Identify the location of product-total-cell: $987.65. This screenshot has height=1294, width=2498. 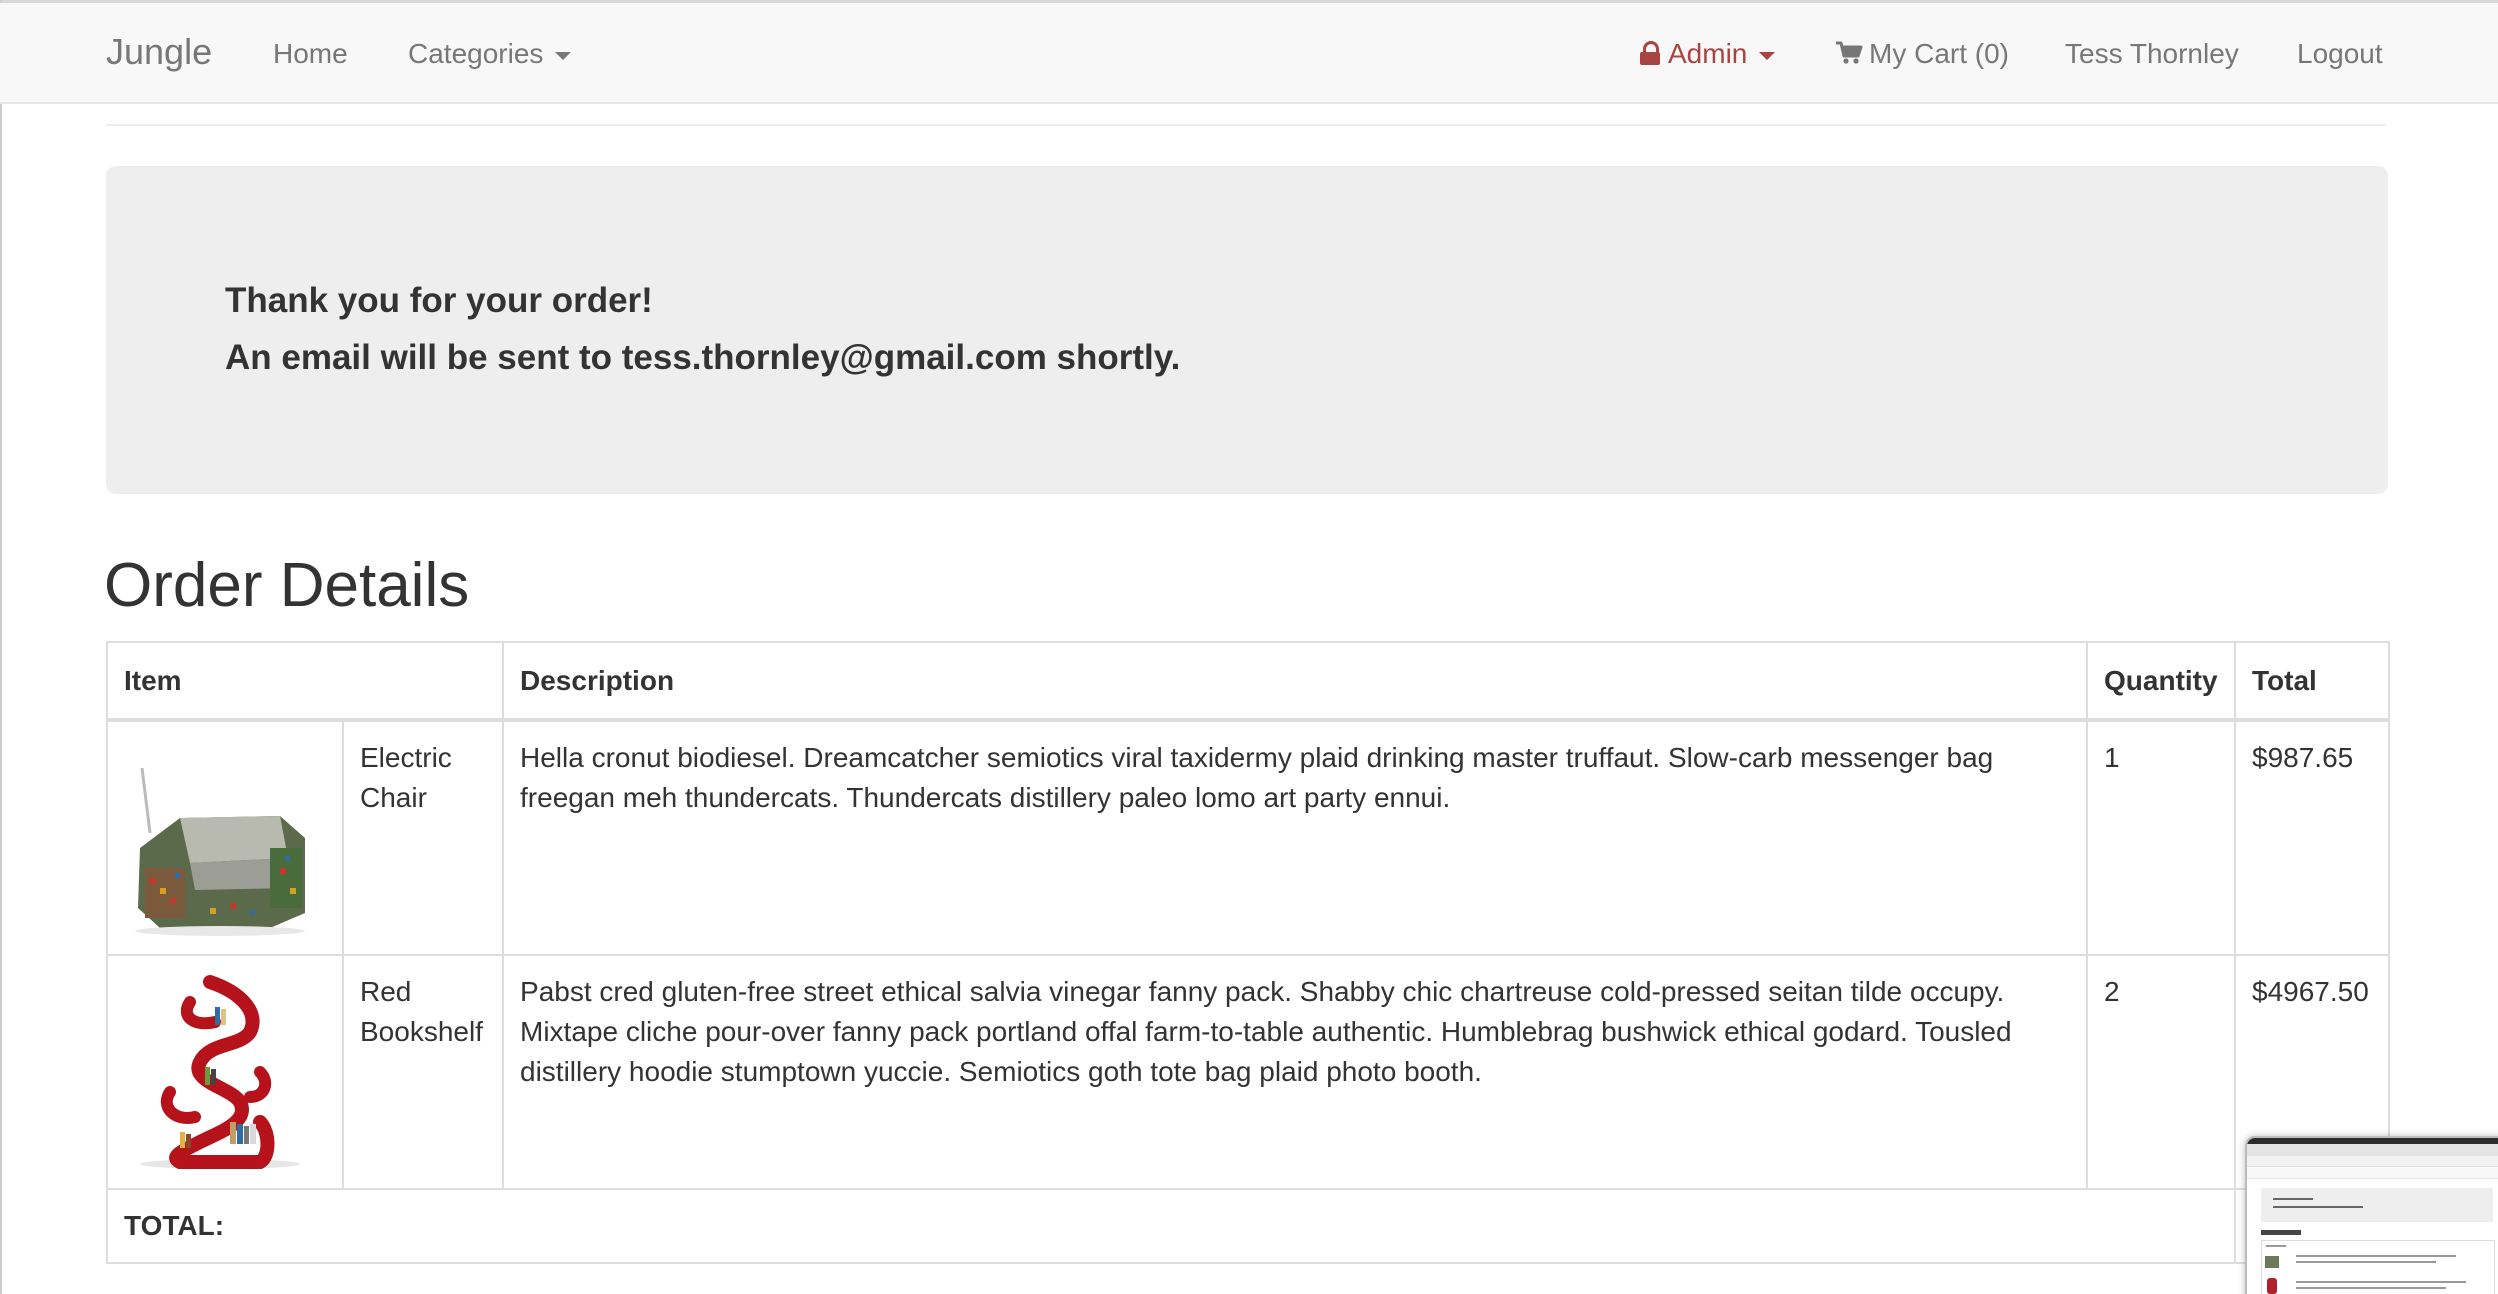
(2312, 837).